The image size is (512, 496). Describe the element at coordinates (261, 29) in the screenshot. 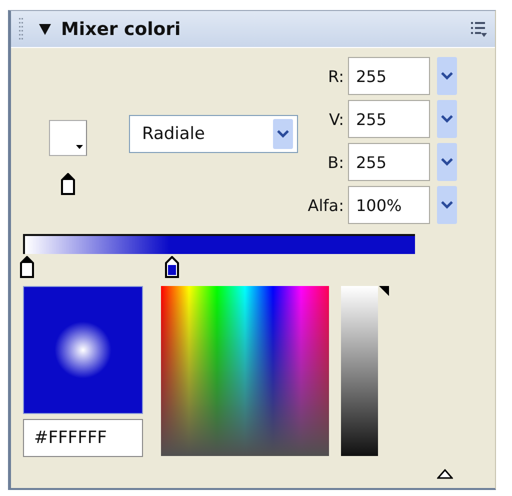

I see `panel-title: Mixer colori` at that location.